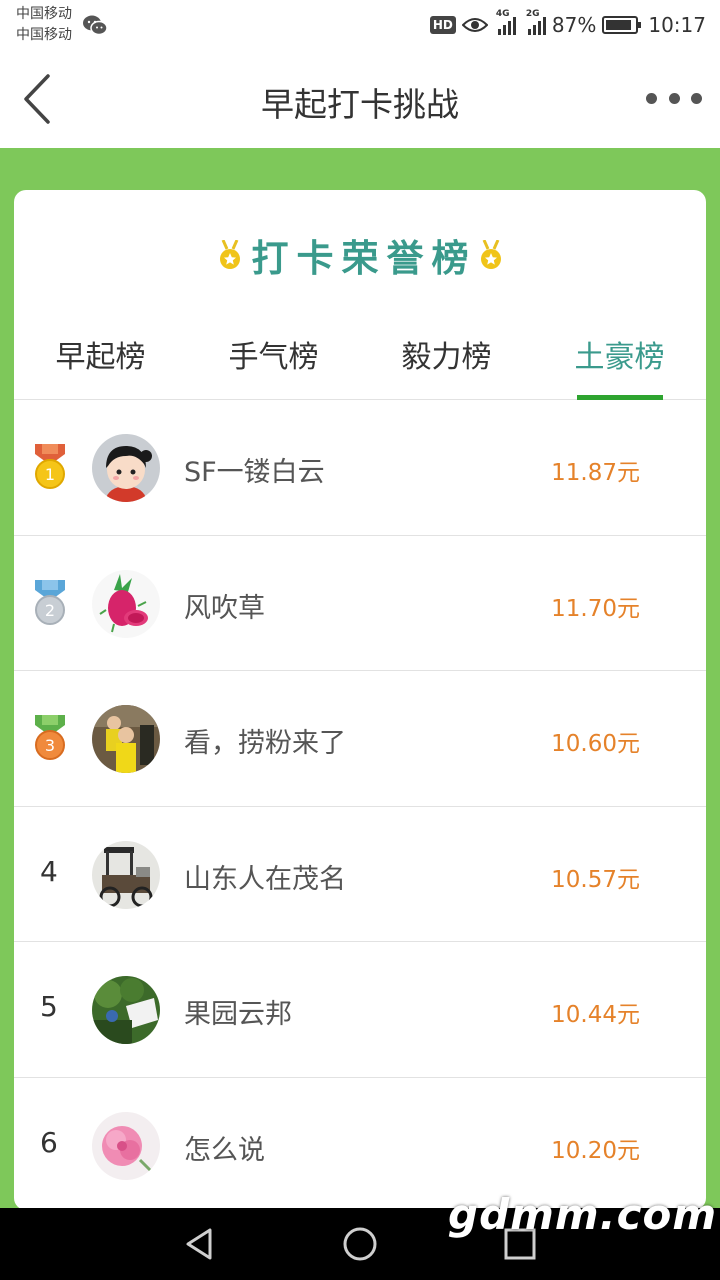 Image resolution: width=720 pixels, height=1280 pixels. I want to click on gold-medal-icon: 1, so click(50, 466).